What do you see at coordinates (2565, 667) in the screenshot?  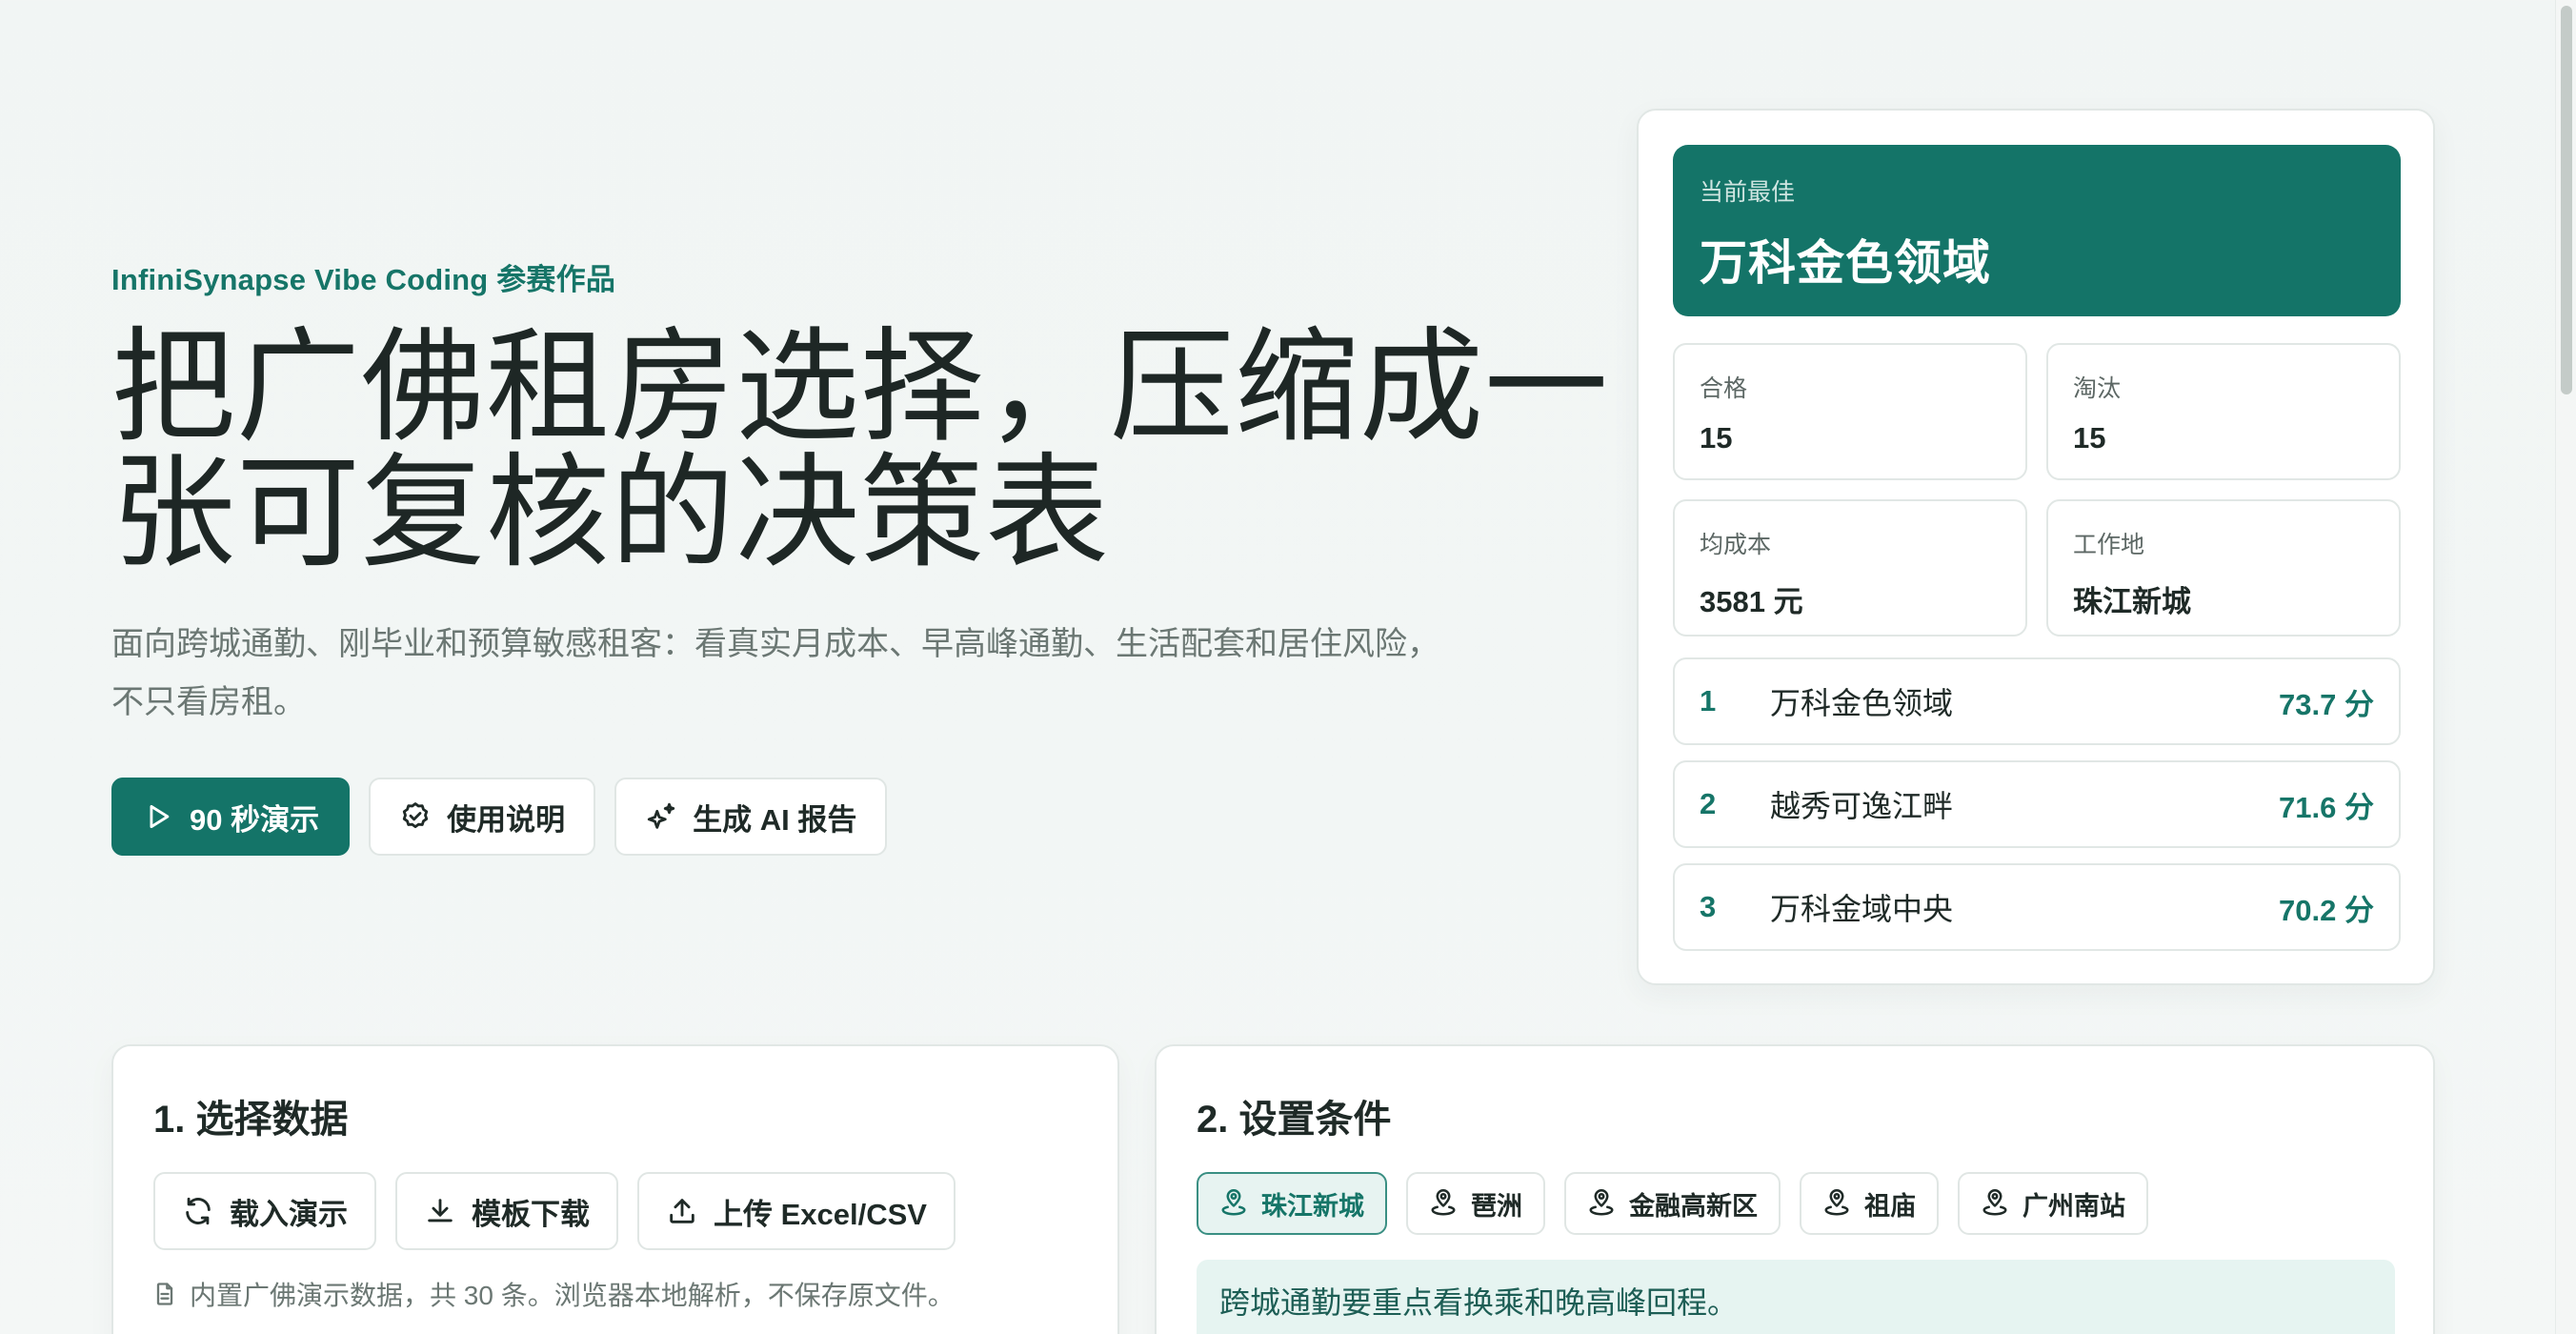 I see `page-scrollbar` at bounding box center [2565, 667].